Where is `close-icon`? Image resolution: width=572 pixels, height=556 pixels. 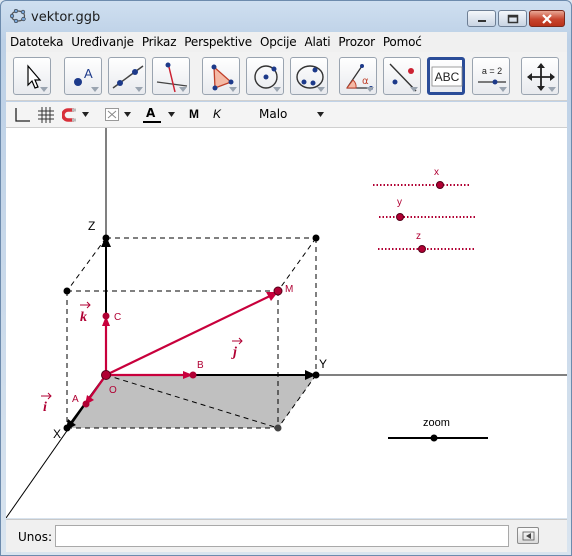
close-icon is located at coordinates (547, 18).